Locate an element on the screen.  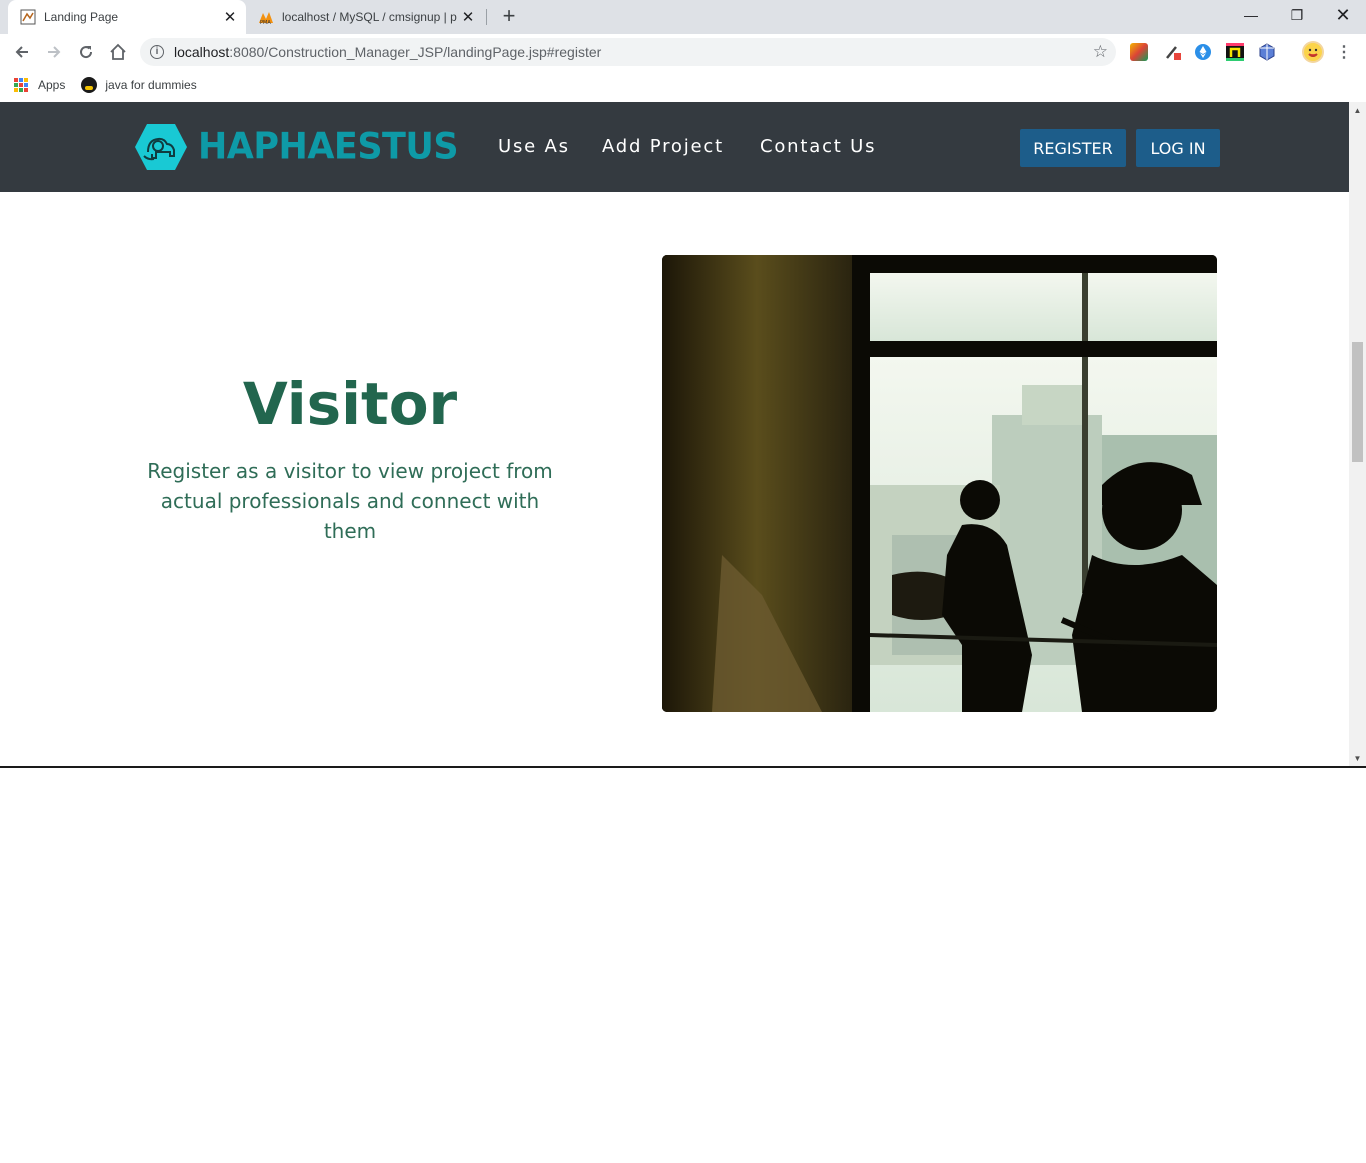
bookmark-java-for-dummies: java for dummies is located at coordinates (139, 85).